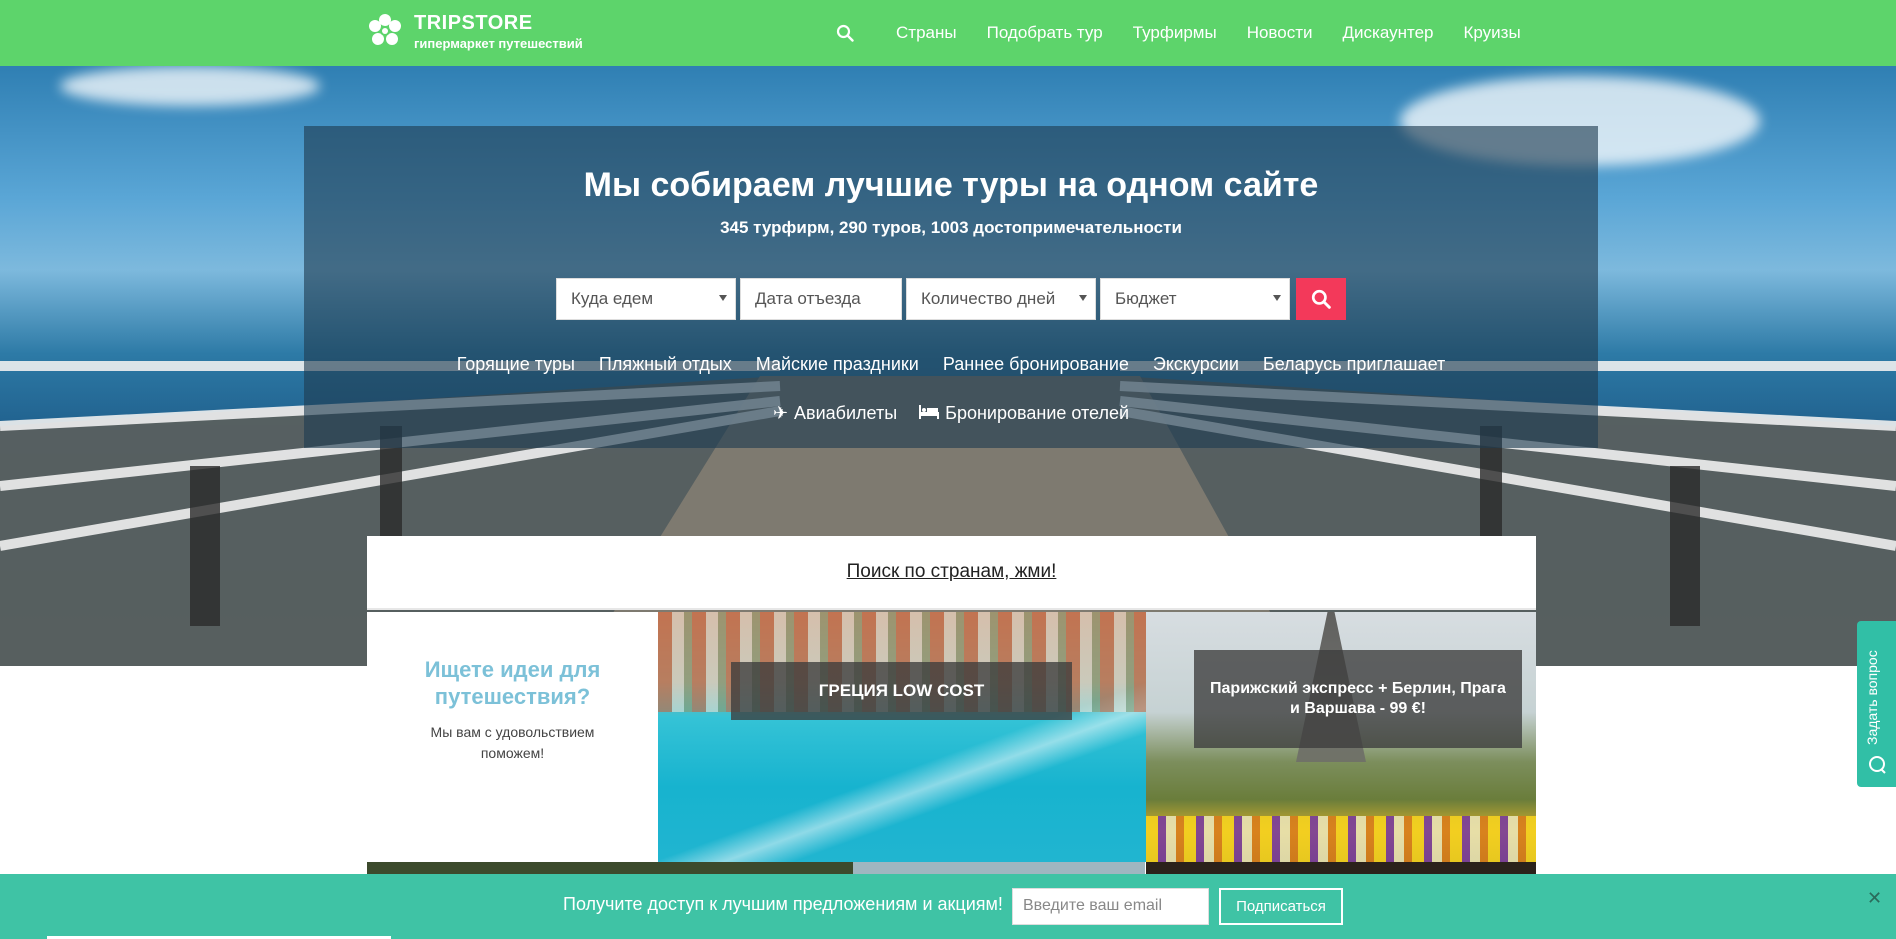 The width and height of the screenshot is (1896, 939). I want to click on email-input: Введите ваш email, so click(1110, 906).